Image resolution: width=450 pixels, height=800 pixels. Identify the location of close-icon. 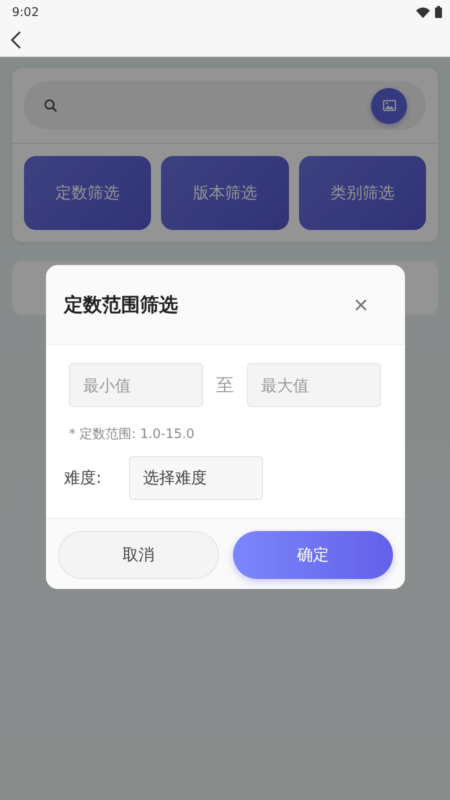
(361, 304).